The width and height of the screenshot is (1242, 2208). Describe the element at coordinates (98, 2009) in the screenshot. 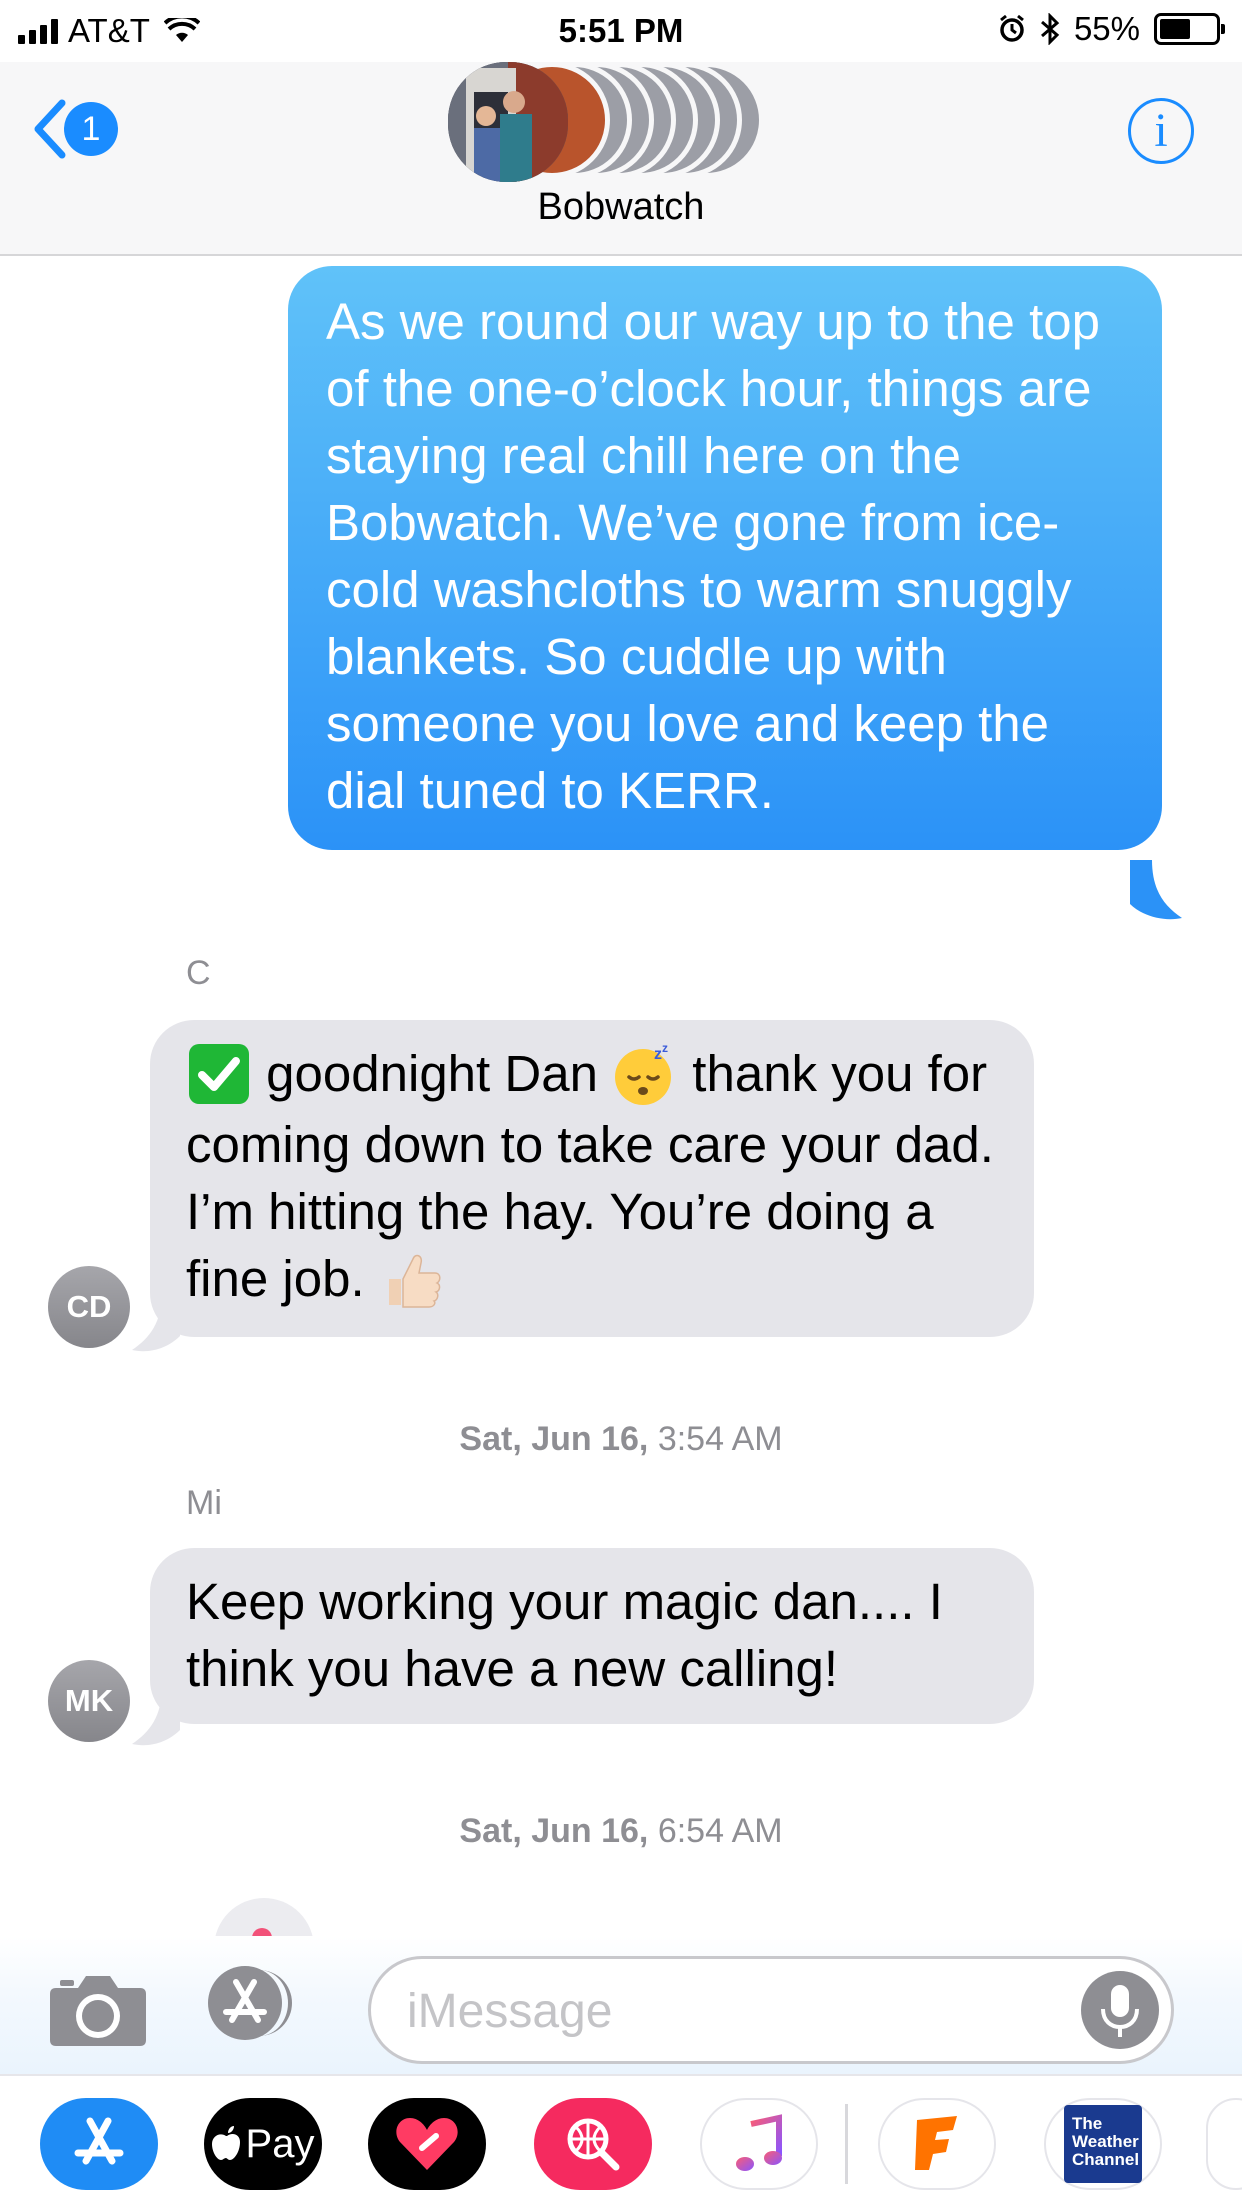

I see `camera-icon` at that location.